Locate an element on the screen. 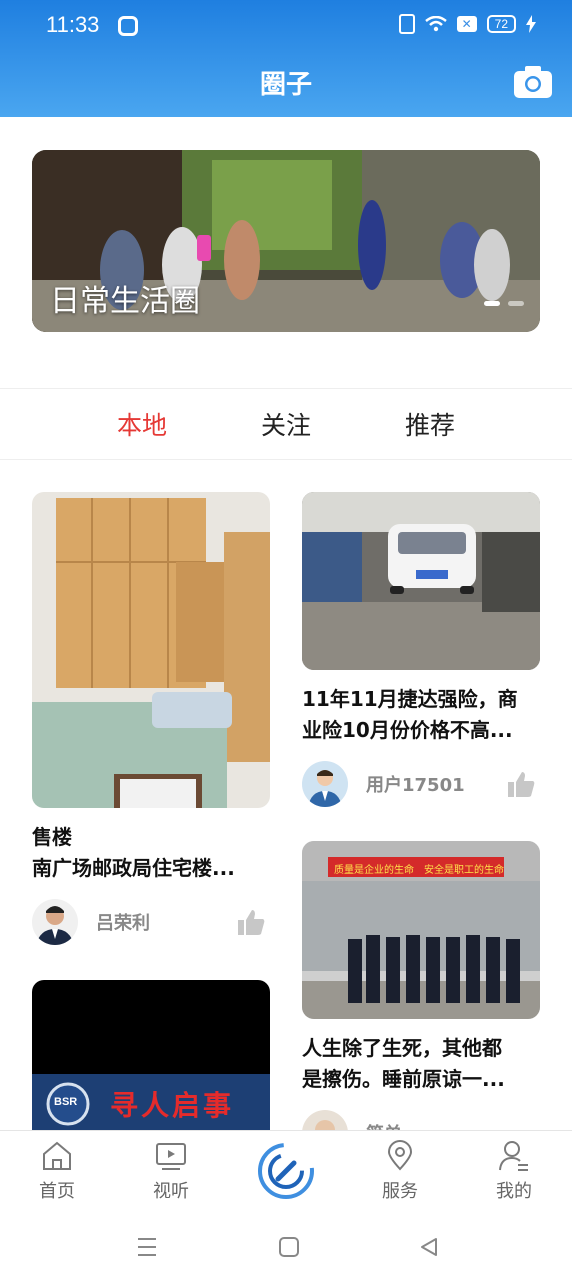 The image size is (572, 1280). tab-recommended: 推荐 is located at coordinates (430, 424).